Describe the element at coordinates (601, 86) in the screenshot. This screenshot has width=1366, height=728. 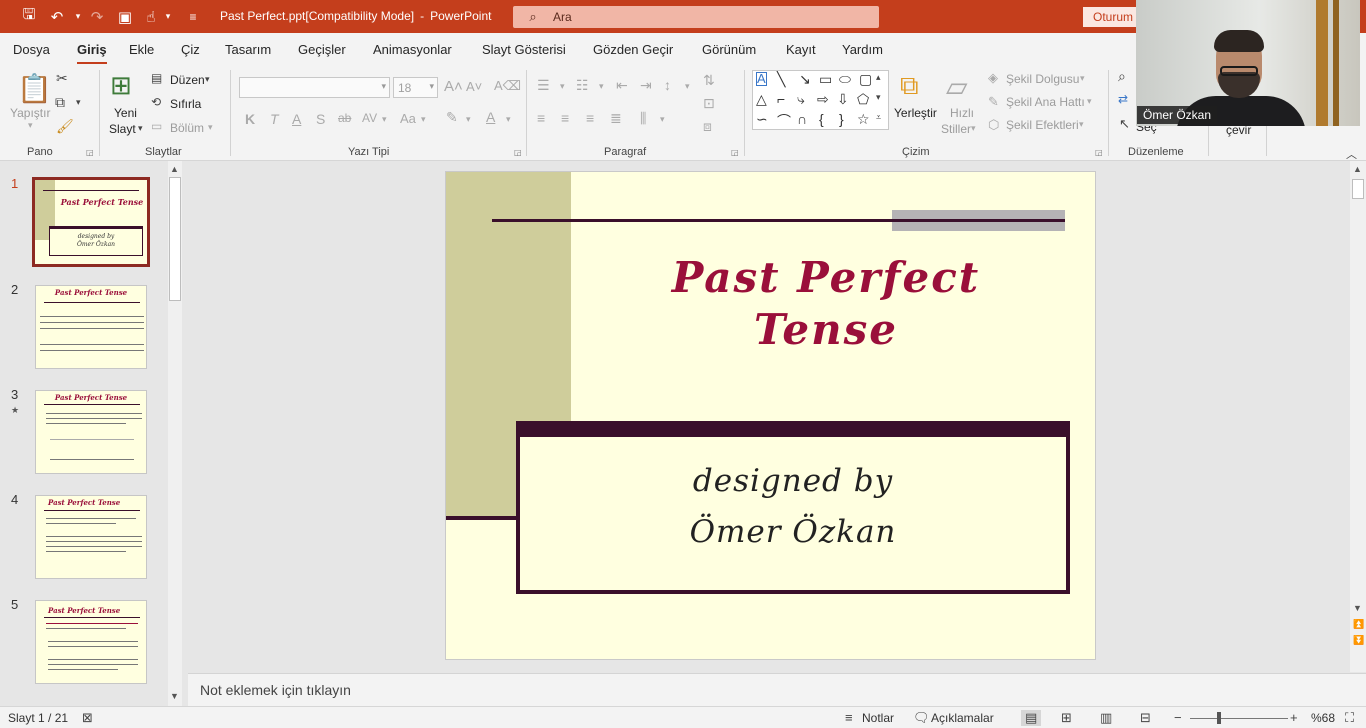
I see `numbering-dropdown-icon: ▾` at that location.